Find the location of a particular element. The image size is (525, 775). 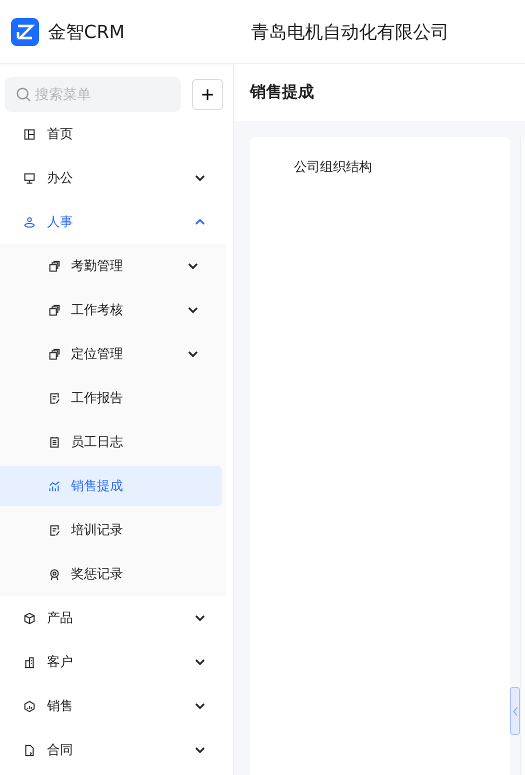

medal-icon is located at coordinates (54, 574).